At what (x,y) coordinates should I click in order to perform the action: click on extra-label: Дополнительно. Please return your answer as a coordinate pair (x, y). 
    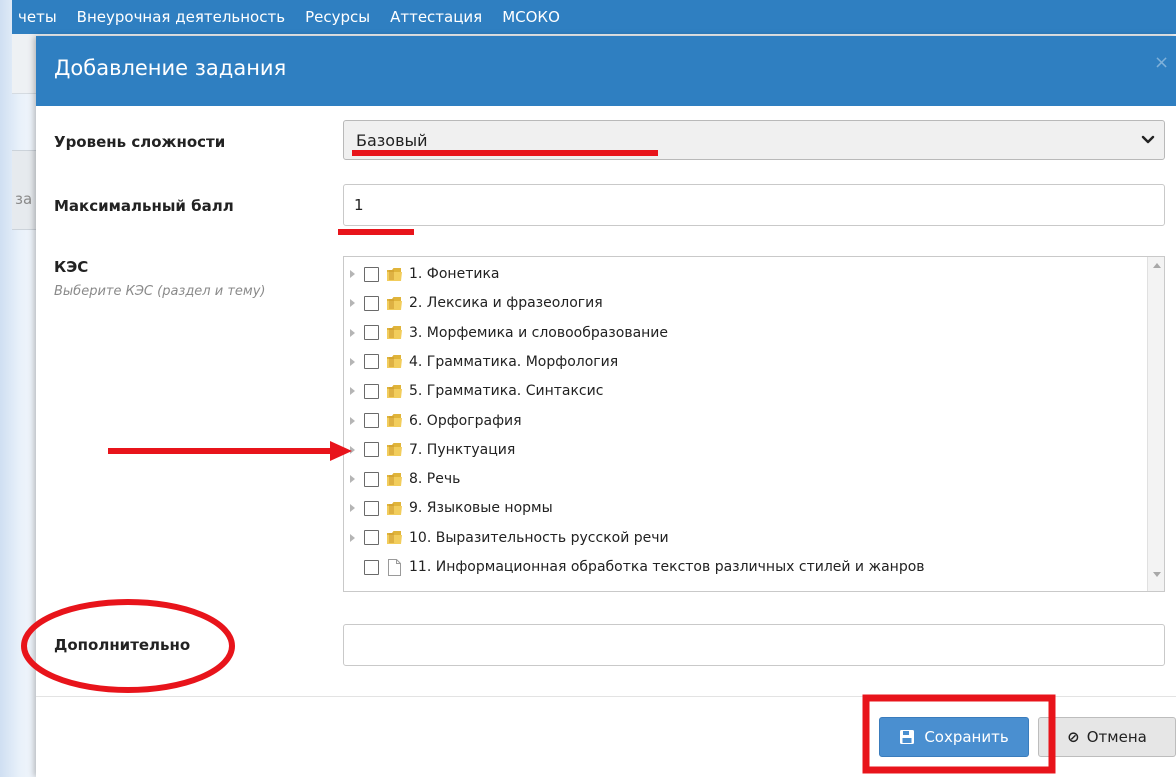
    Looking at the image, I should click on (122, 645).